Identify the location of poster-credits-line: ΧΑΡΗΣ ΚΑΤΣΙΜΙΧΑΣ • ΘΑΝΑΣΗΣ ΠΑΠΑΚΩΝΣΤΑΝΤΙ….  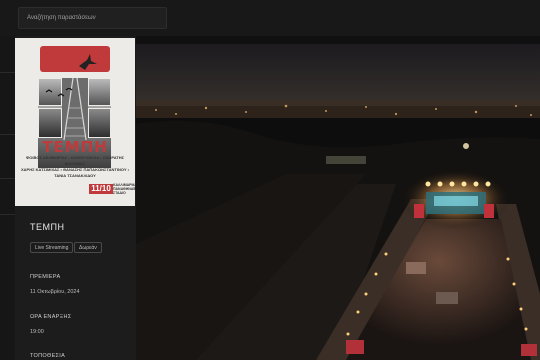
(75, 172).